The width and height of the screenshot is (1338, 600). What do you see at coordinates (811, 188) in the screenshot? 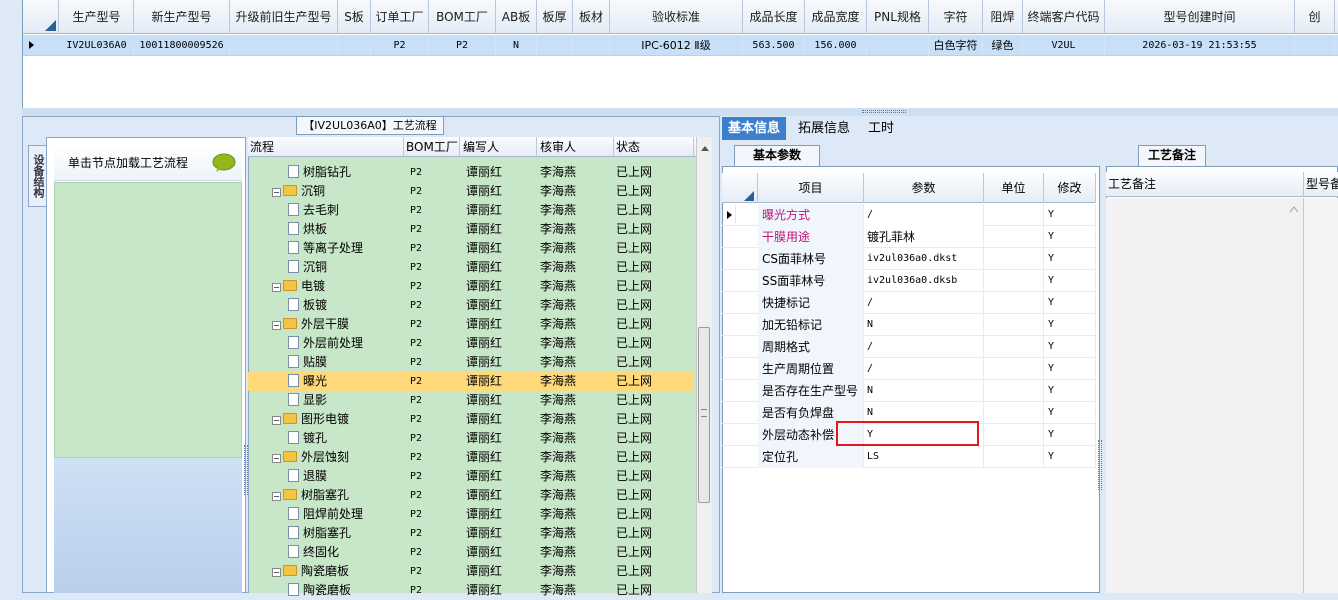
I see `params-col-header: 项目` at bounding box center [811, 188].